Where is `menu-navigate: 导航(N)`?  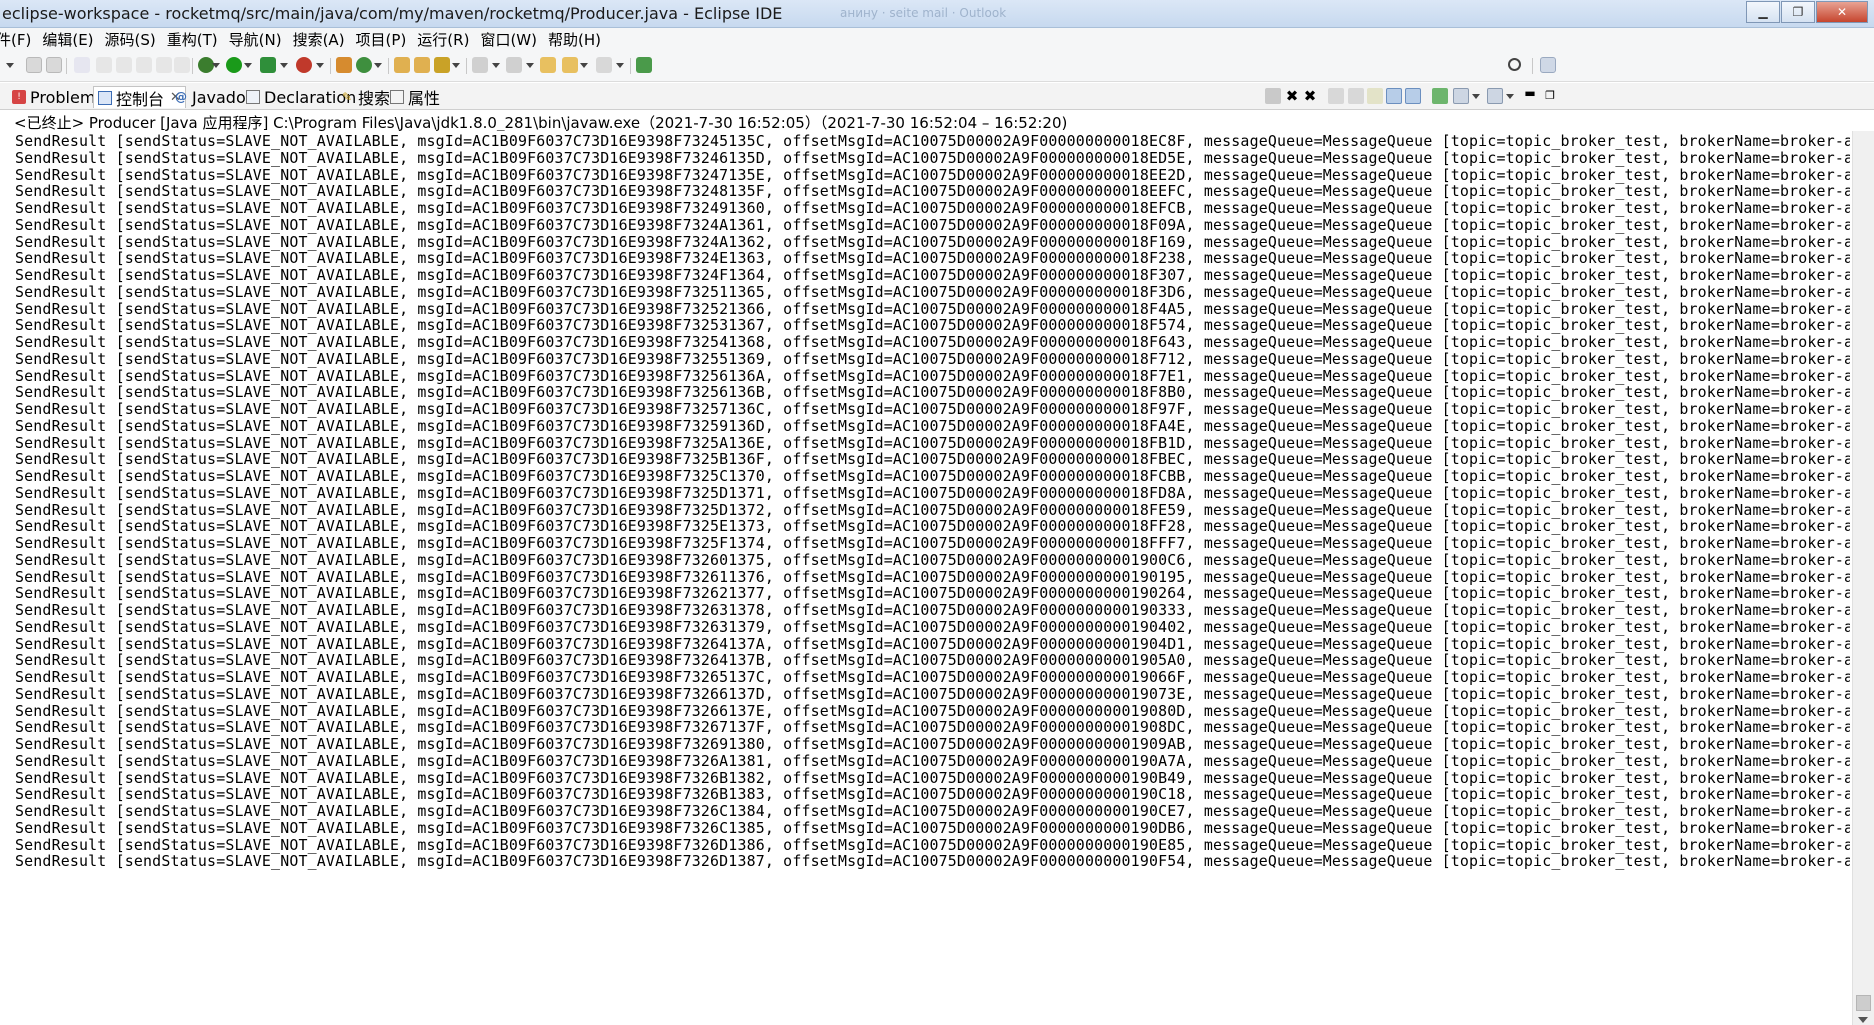 menu-navigate: 导航(N) is located at coordinates (257, 39).